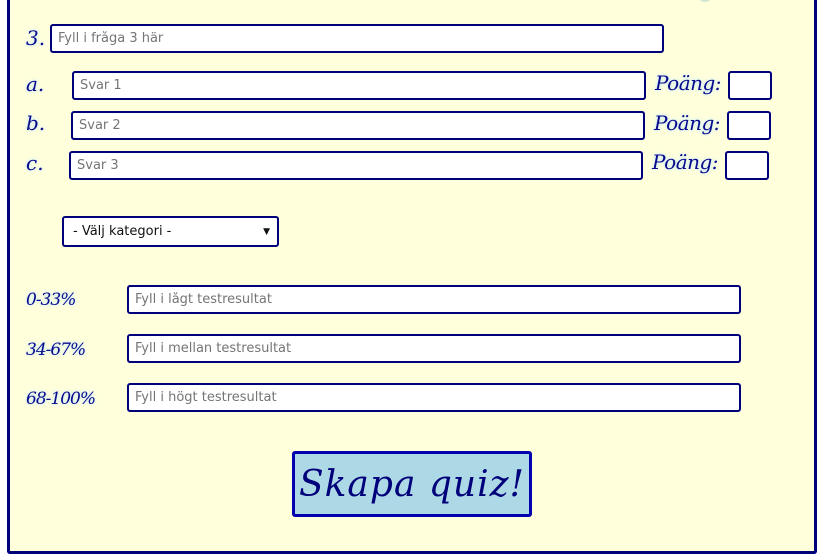 This screenshot has width=820, height=560. What do you see at coordinates (750, 85) in the screenshot?
I see `points-input-a` at bounding box center [750, 85].